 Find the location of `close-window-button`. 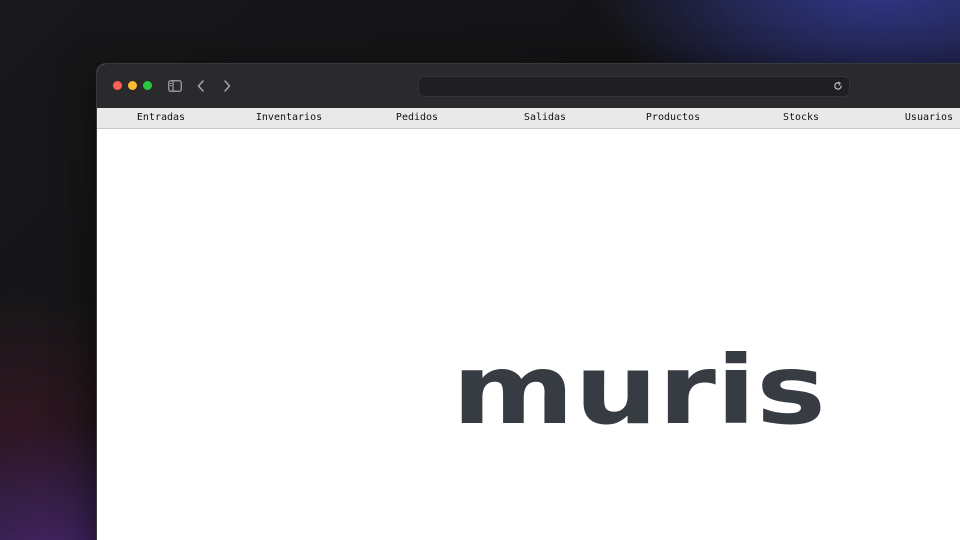

close-window-button is located at coordinates (117, 85).